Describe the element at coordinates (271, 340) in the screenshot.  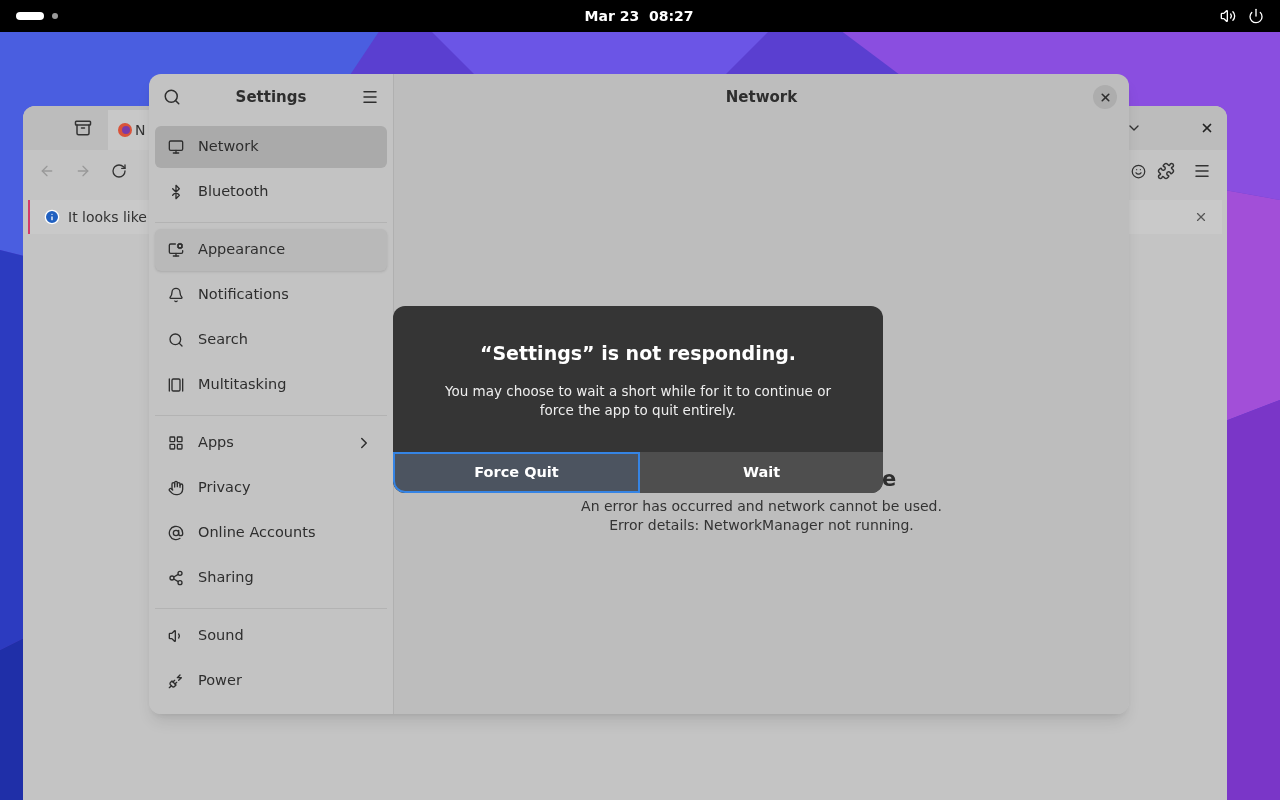
I see `sidebar-item: Search` at that location.